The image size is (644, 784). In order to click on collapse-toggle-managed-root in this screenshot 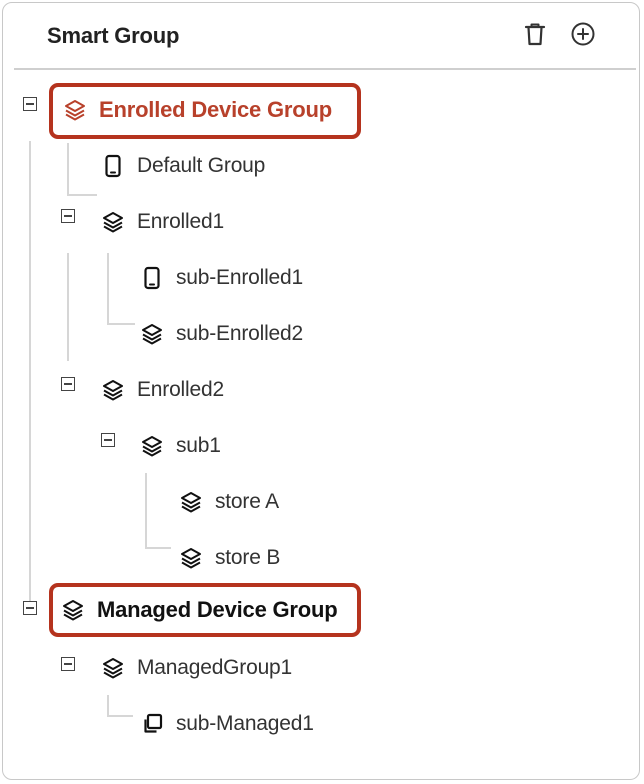, I will do `click(30, 608)`.